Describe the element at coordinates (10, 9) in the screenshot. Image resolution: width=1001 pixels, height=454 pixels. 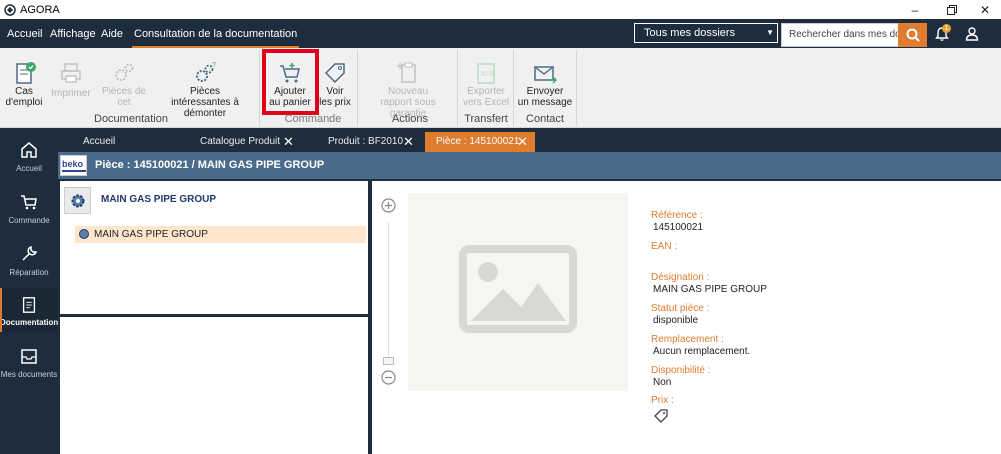
I see `app-logo-icon` at that location.